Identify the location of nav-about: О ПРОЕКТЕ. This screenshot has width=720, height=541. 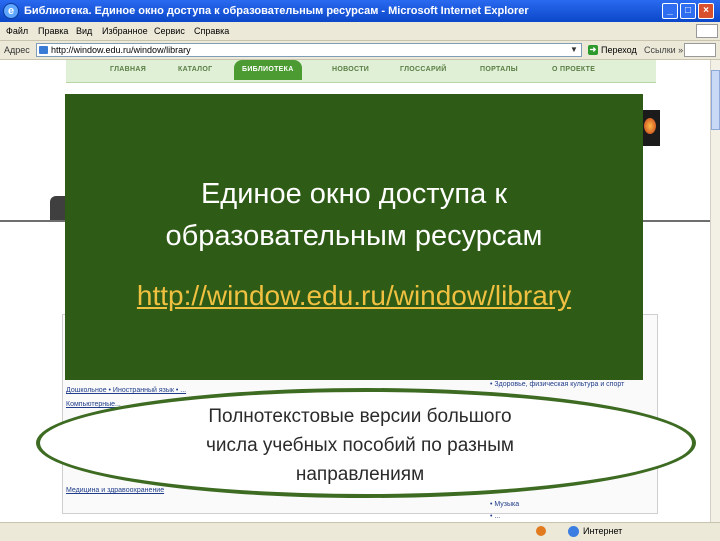
(573, 70).